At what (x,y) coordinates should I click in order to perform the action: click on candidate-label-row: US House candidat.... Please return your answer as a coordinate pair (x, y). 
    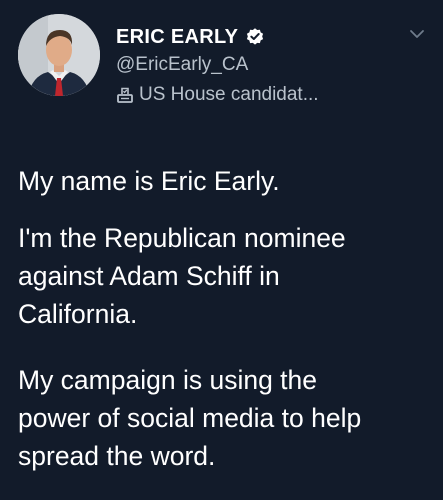
    Looking at the image, I should click on (217, 95).